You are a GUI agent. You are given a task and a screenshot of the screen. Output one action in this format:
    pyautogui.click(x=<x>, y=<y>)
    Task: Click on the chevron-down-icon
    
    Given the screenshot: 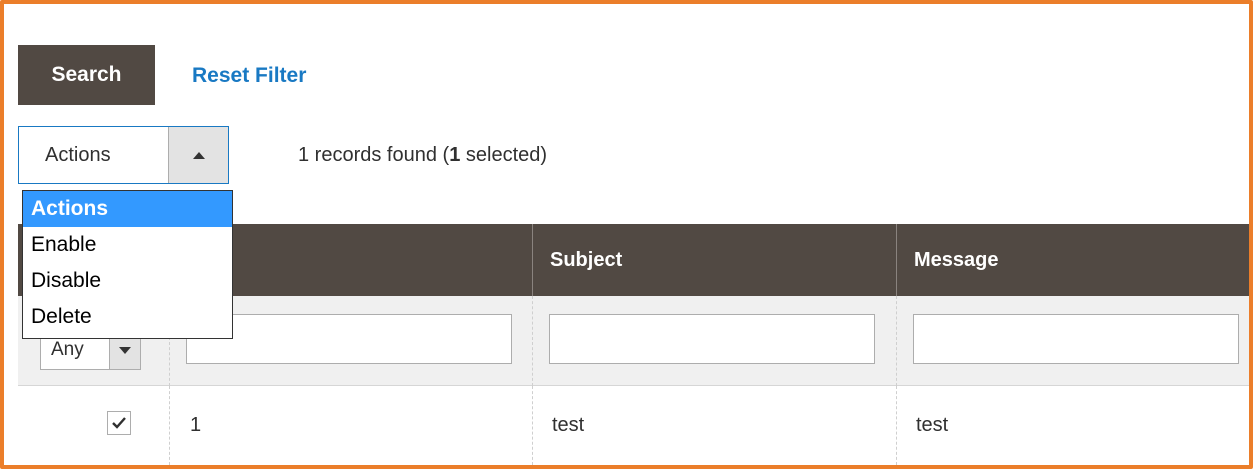 What is the action you would take?
    pyautogui.click(x=125, y=350)
    